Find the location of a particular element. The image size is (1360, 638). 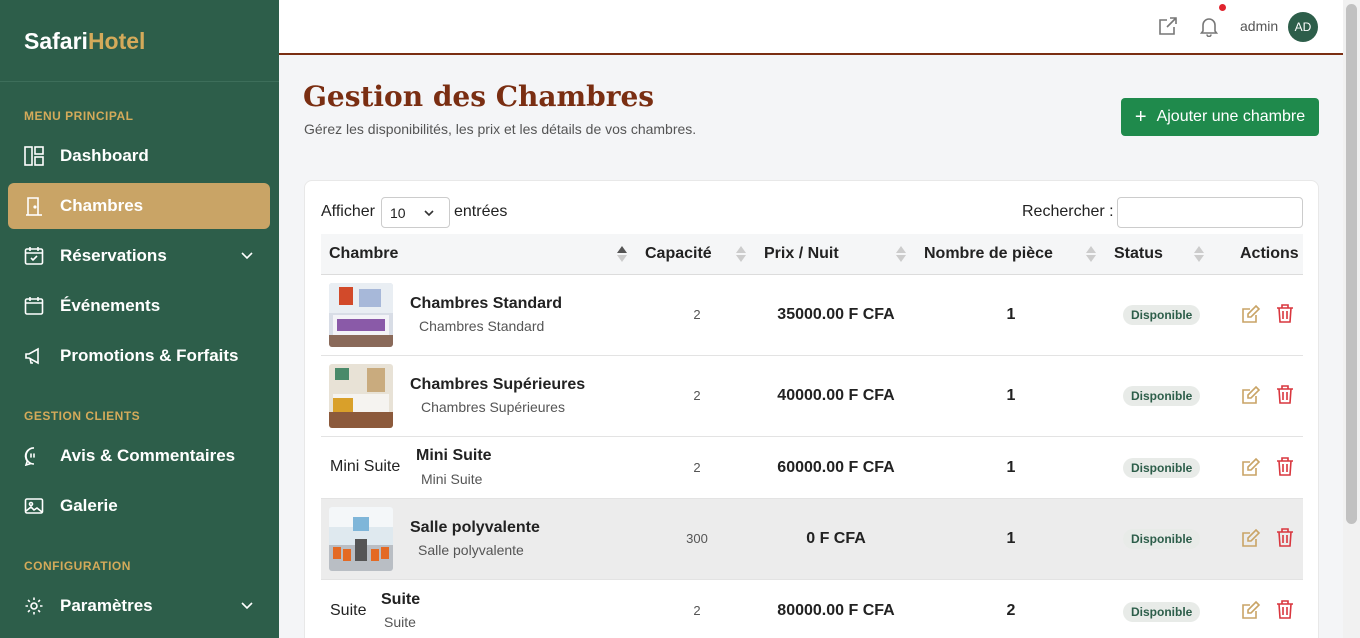

plus-icon: + is located at coordinates (1140, 117).